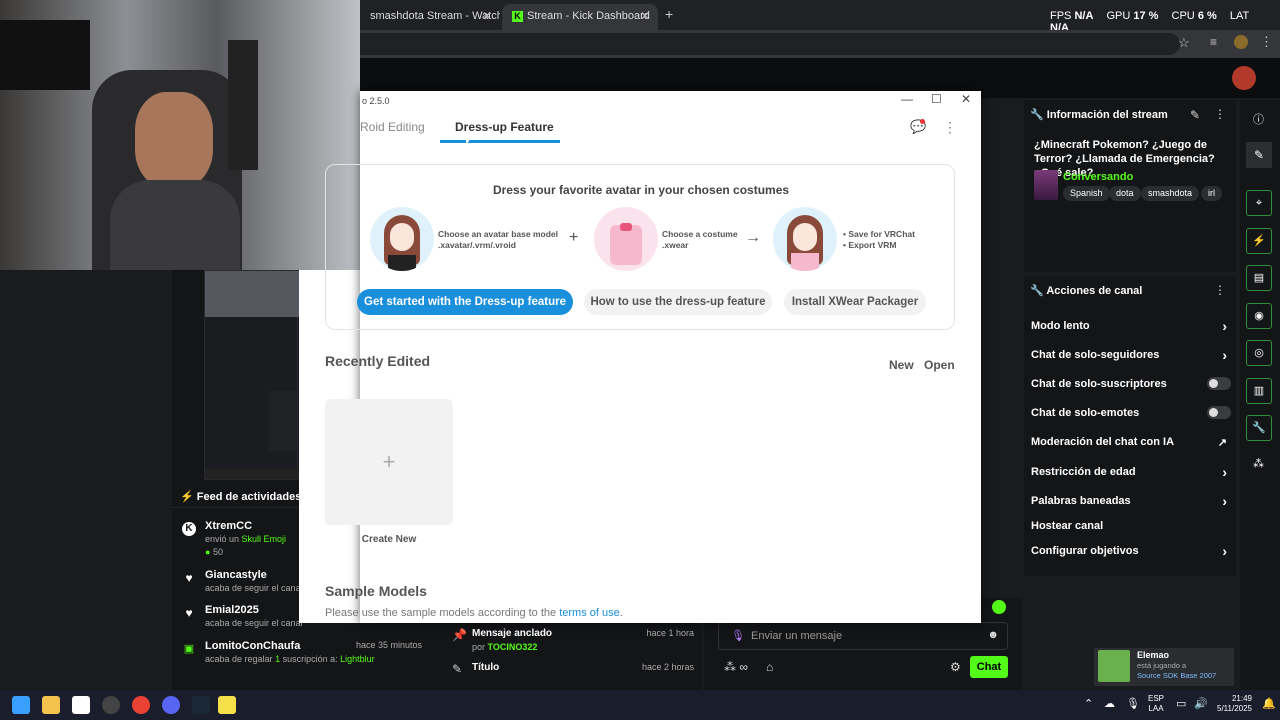 This screenshot has width=1280, height=720. I want to click on friend-avatar, so click(1114, 666).